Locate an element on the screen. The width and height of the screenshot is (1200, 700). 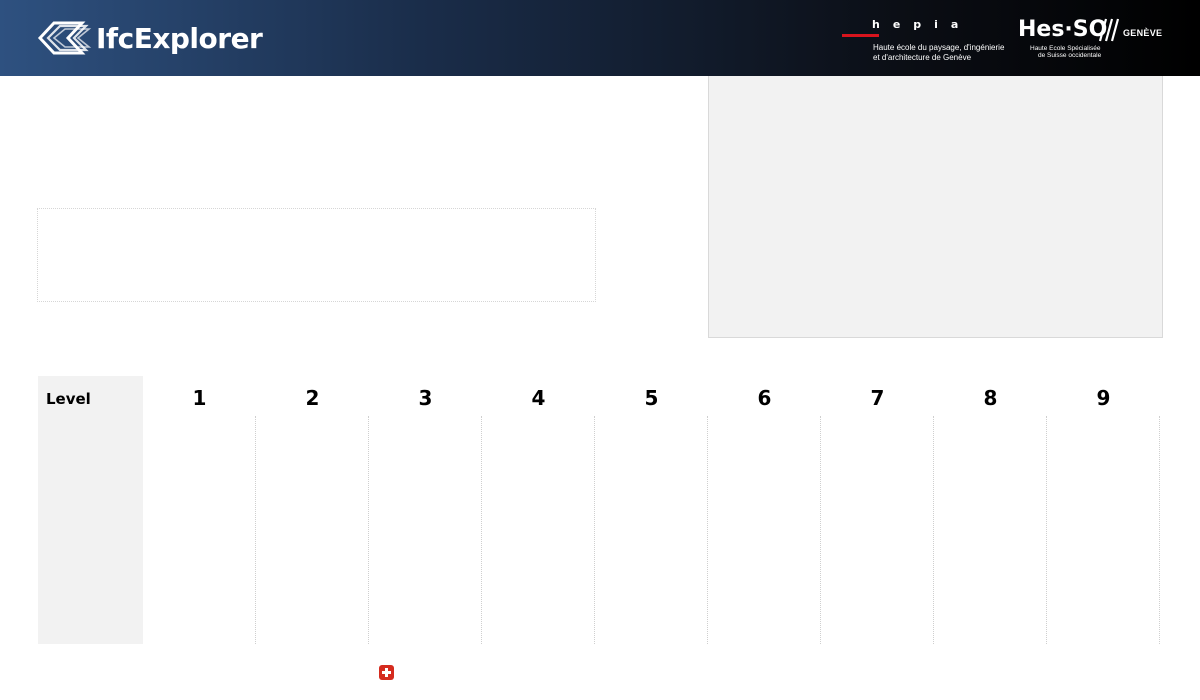
level-number: 4 is located at coordinates (538, 398).